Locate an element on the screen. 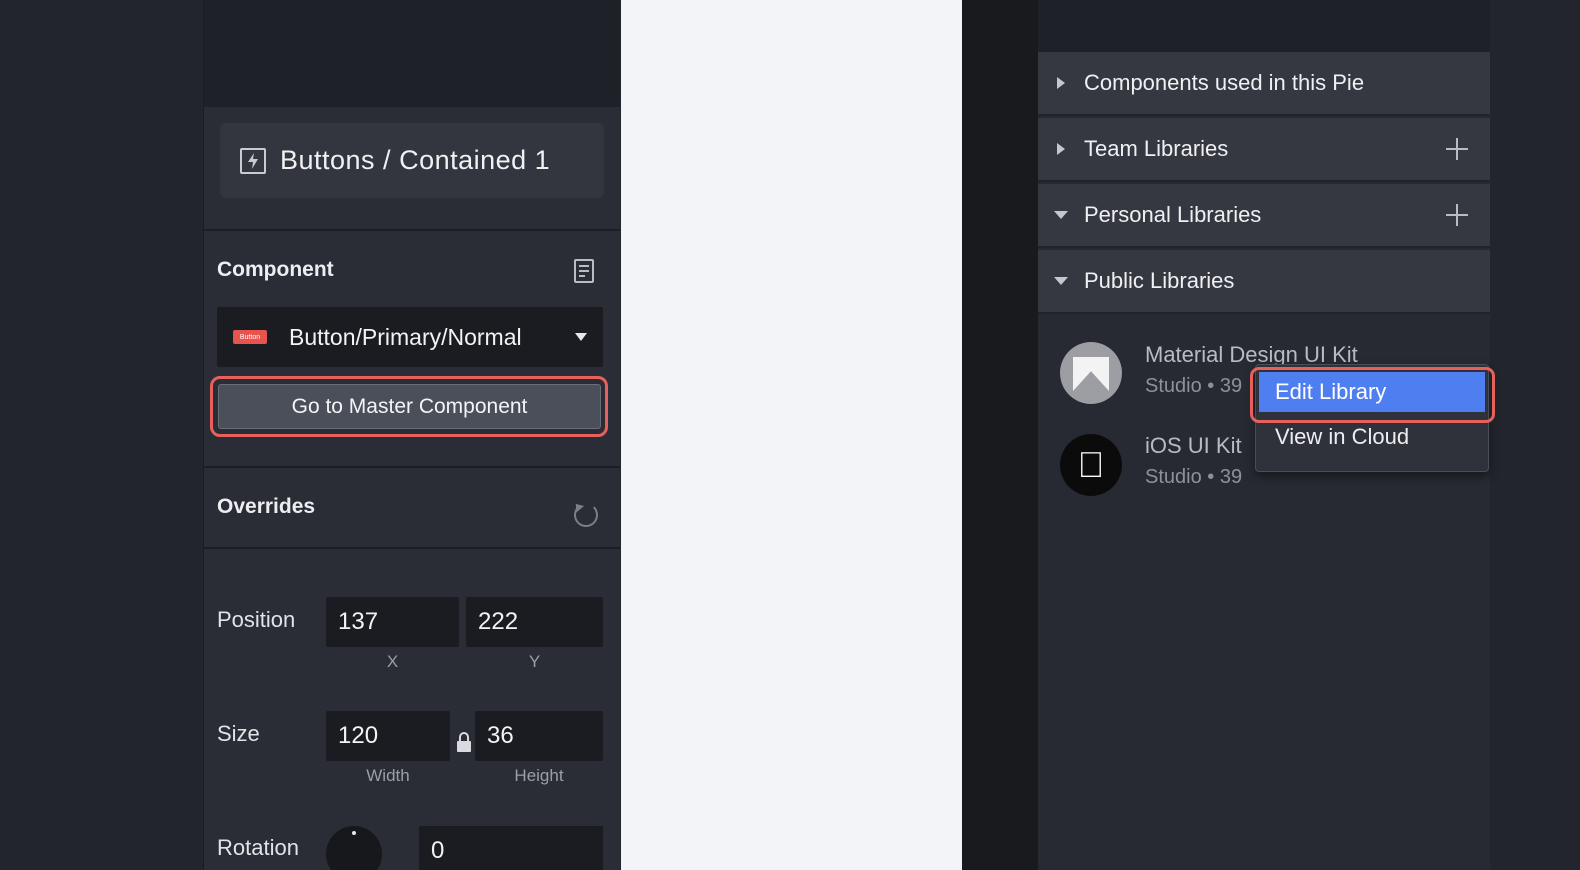 Image resolution: width=1580 pixels, height=870 pixels. add-team-library-icon is located at coordinates (1457, 149).